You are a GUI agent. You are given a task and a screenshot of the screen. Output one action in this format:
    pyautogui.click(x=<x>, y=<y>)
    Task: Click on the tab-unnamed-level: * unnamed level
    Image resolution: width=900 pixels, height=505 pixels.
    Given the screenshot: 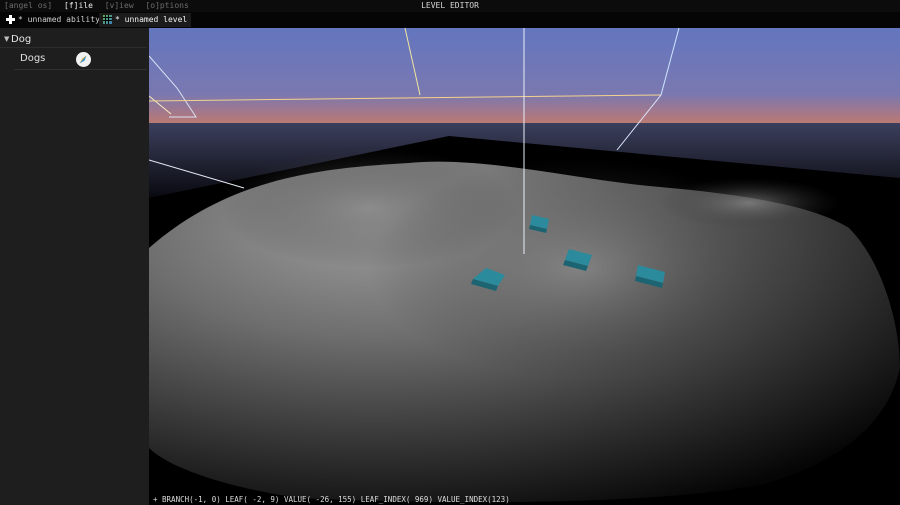 What is the action you would take?
    pyautogui.click(x=145, y=20)
    